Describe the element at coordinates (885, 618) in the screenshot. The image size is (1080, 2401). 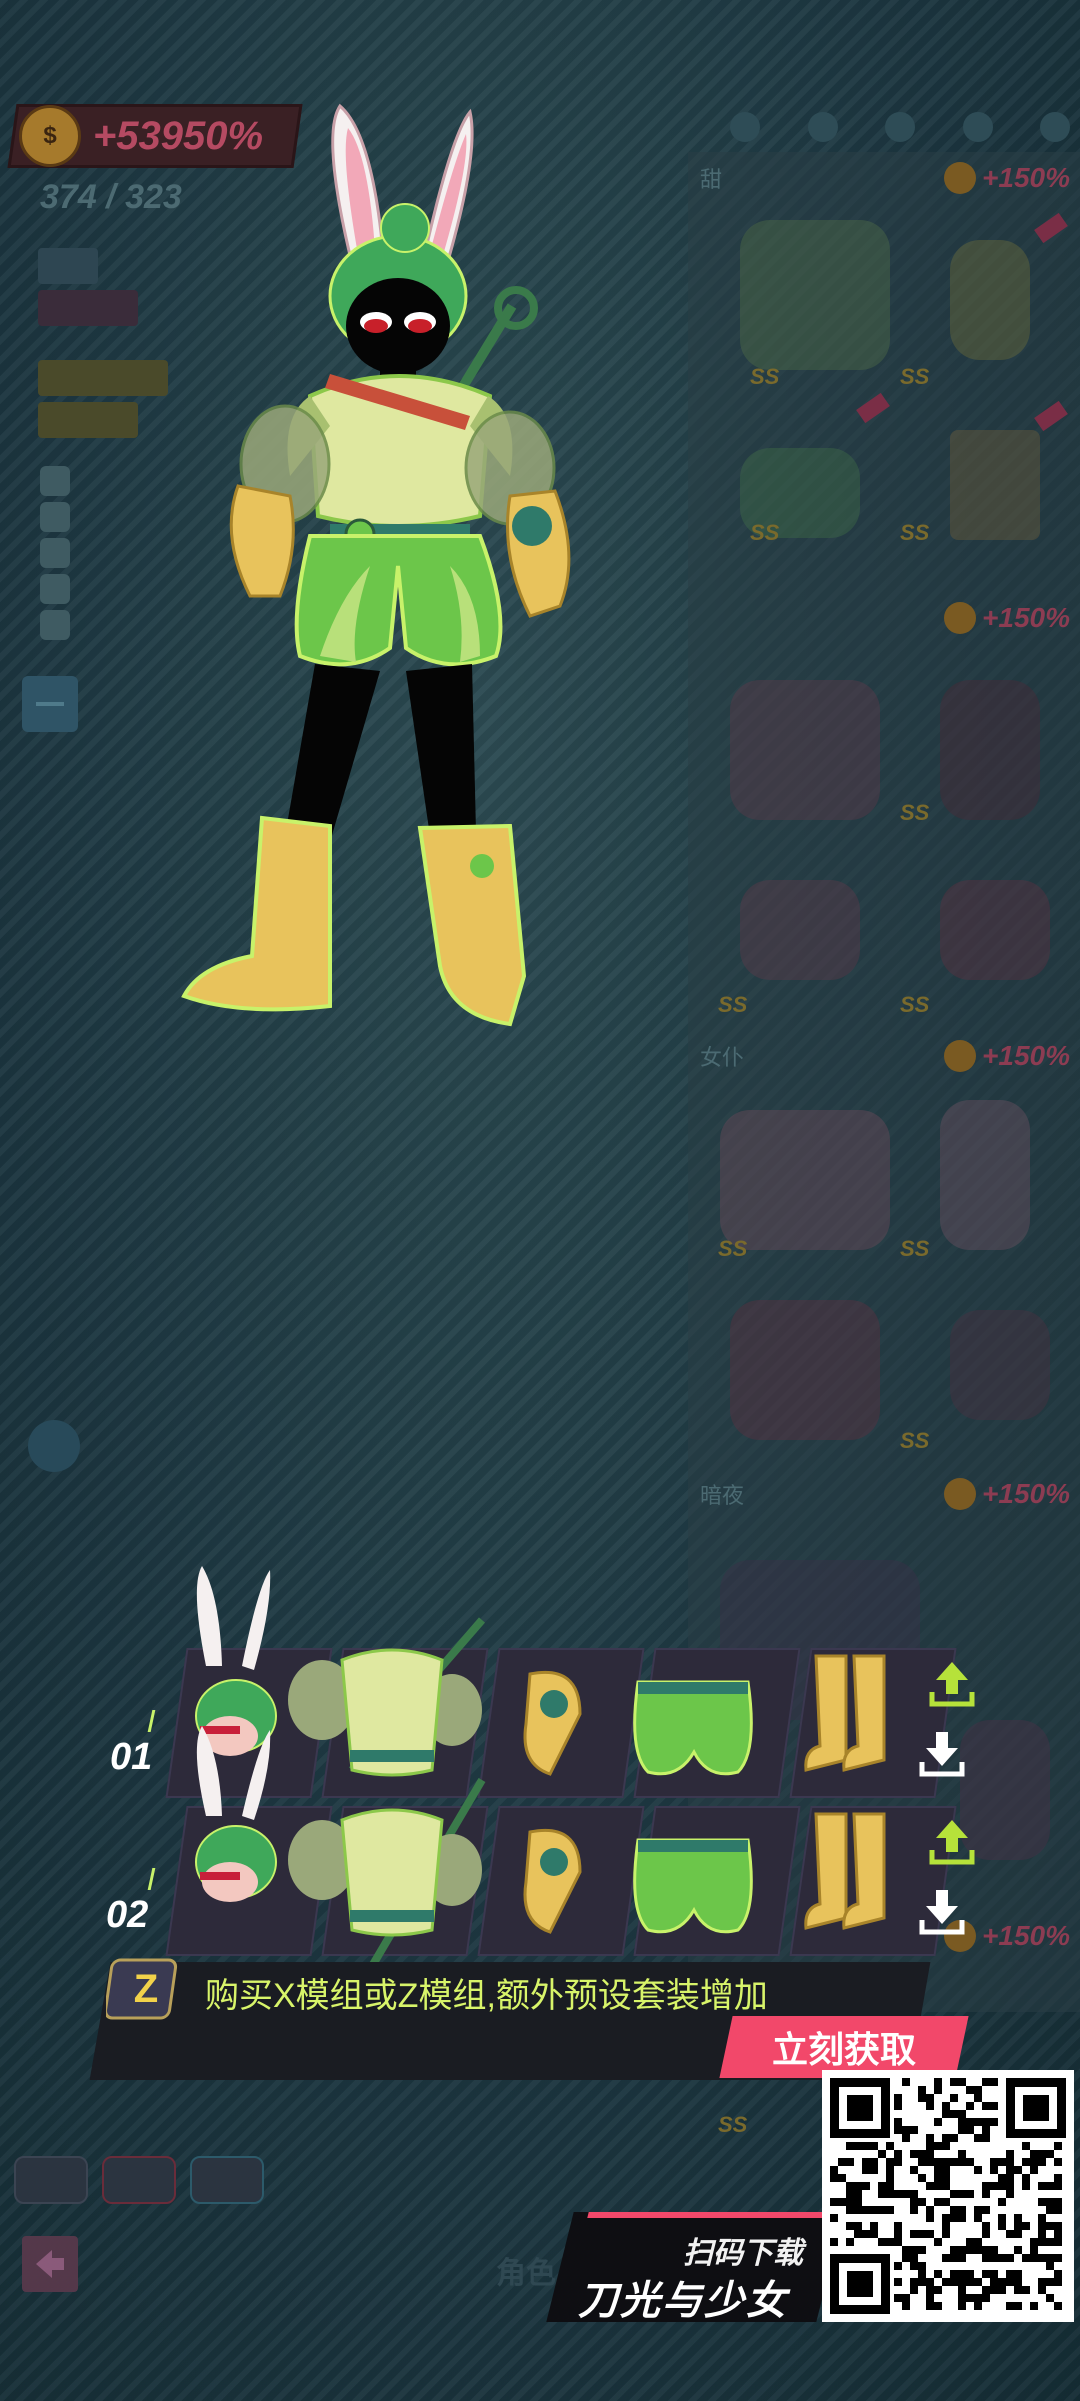
I see `wardrobe-section-header: +150%` at that location.